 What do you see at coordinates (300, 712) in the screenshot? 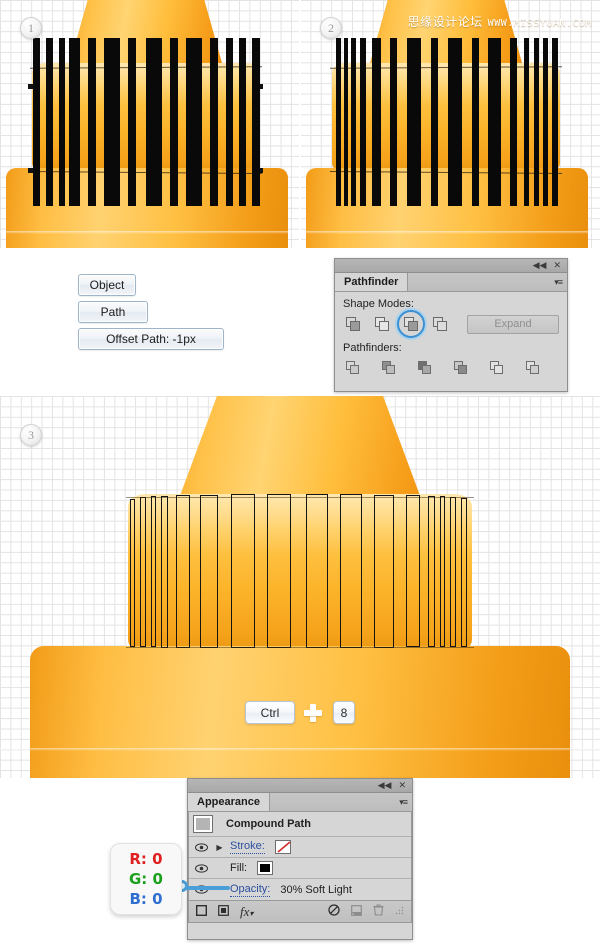
I see `cap-skirt` at bounding box center [300, 712].